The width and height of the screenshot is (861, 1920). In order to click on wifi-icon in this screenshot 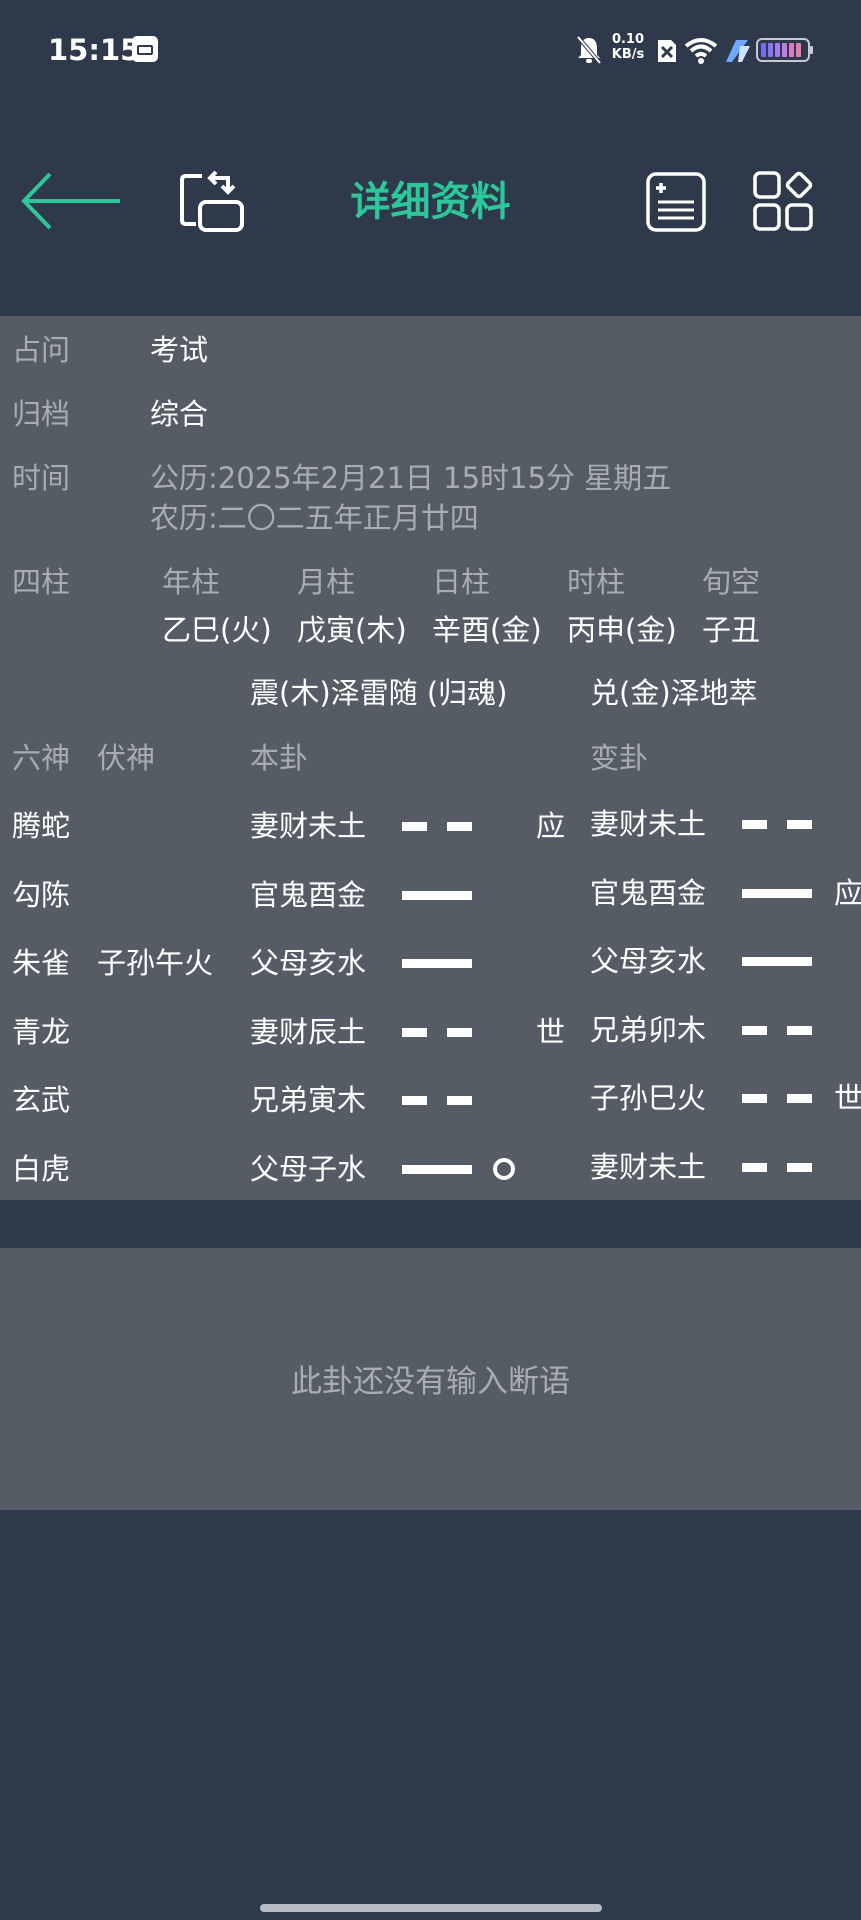, I will do `click(701, 51)`.